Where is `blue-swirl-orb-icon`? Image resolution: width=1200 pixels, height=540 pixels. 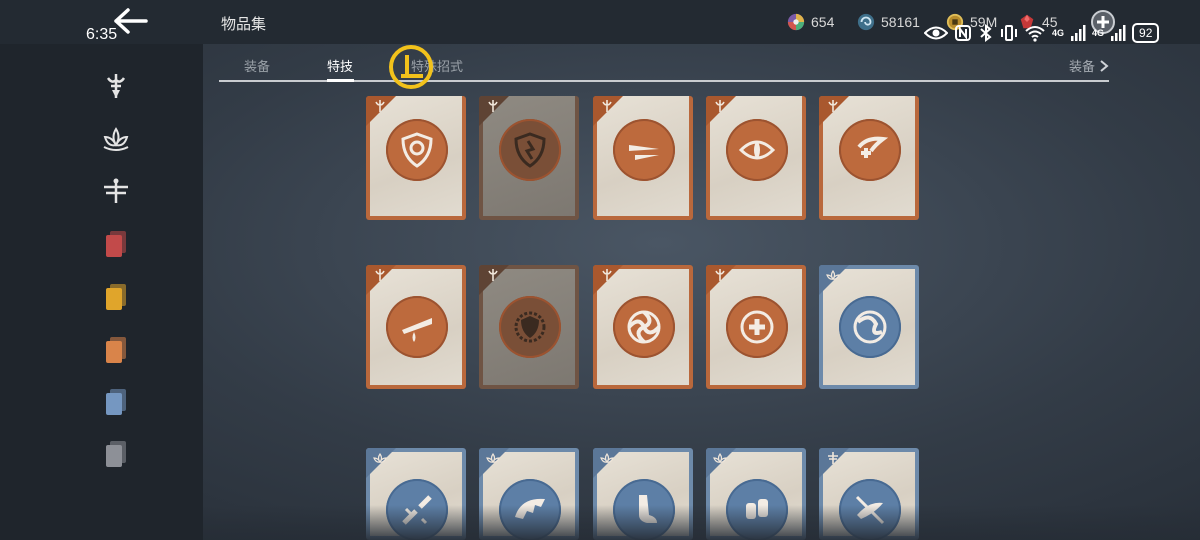 blue-swirl-orb-icon is located at coordinates (870, 327).